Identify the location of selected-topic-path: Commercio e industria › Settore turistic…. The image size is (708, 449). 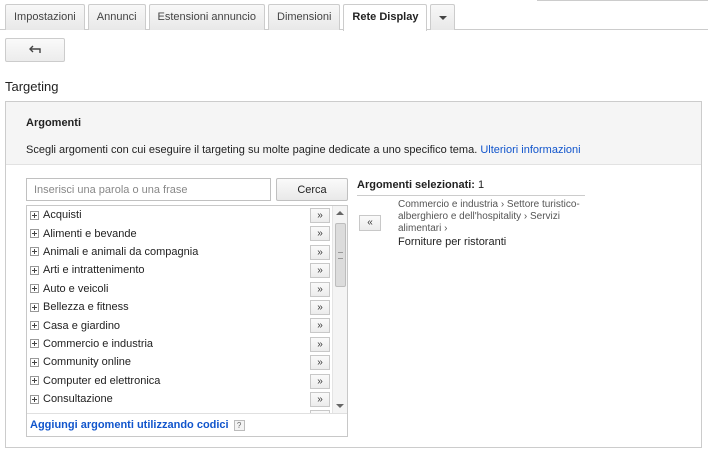
(489, 216).